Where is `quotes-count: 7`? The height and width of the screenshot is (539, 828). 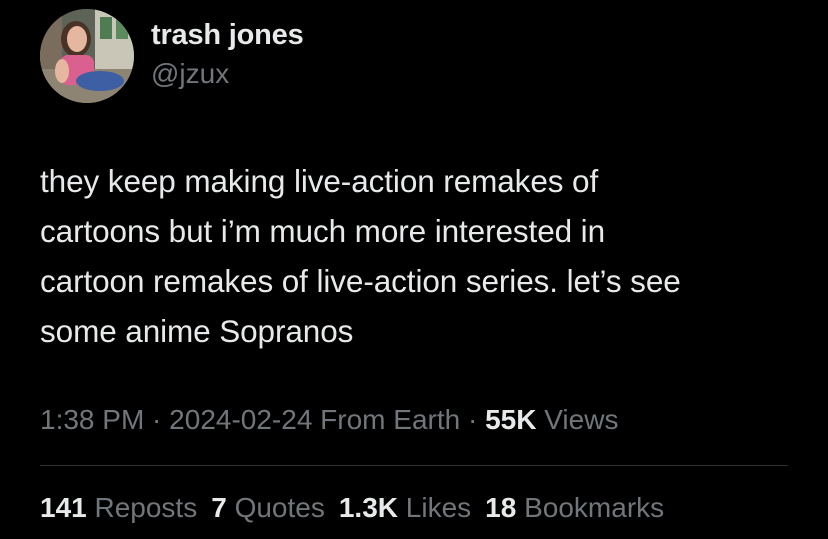 quotes-count: 7 is located at coordinates (219, 507).